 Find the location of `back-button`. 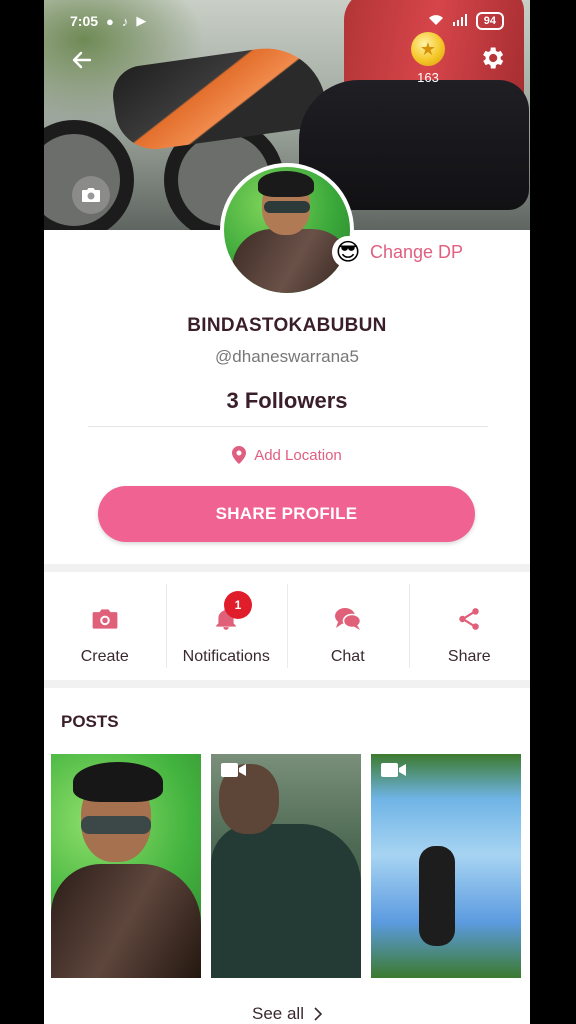

back-button is located at coordinates (82, 60).